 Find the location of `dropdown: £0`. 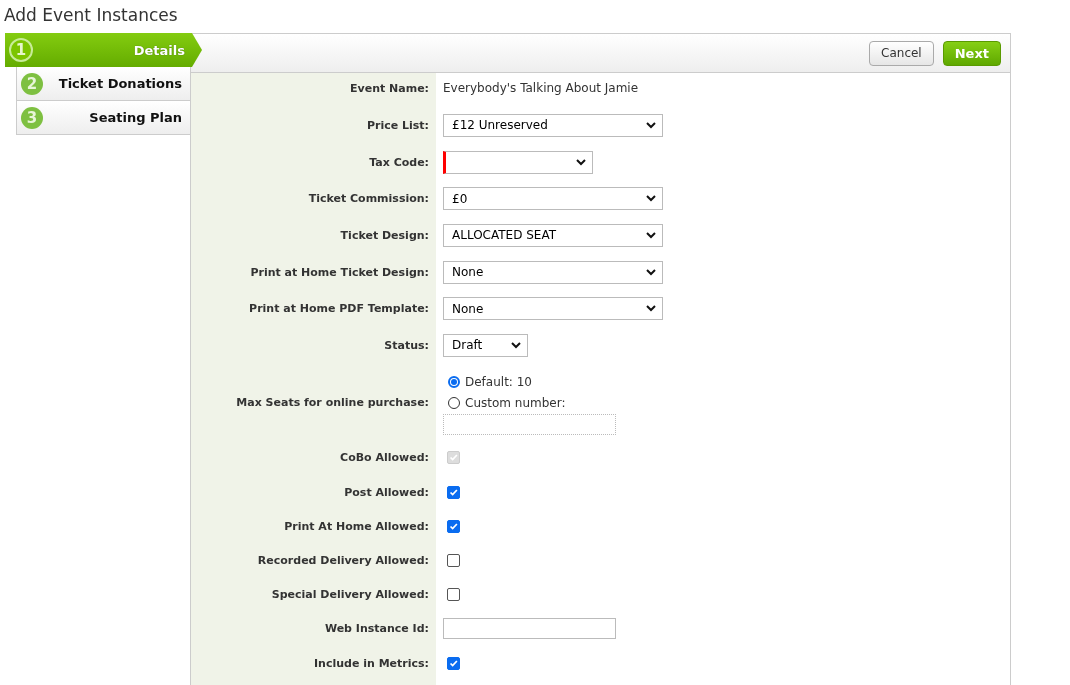

dropdown: £0 is located at coordinates (553, 199).